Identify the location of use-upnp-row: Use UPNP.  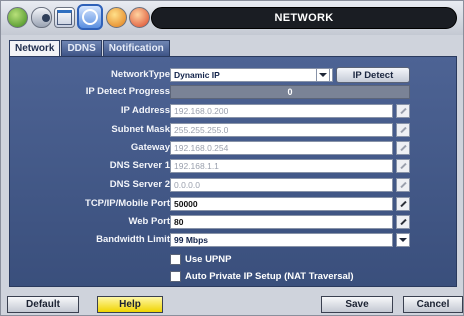
(200, 259).